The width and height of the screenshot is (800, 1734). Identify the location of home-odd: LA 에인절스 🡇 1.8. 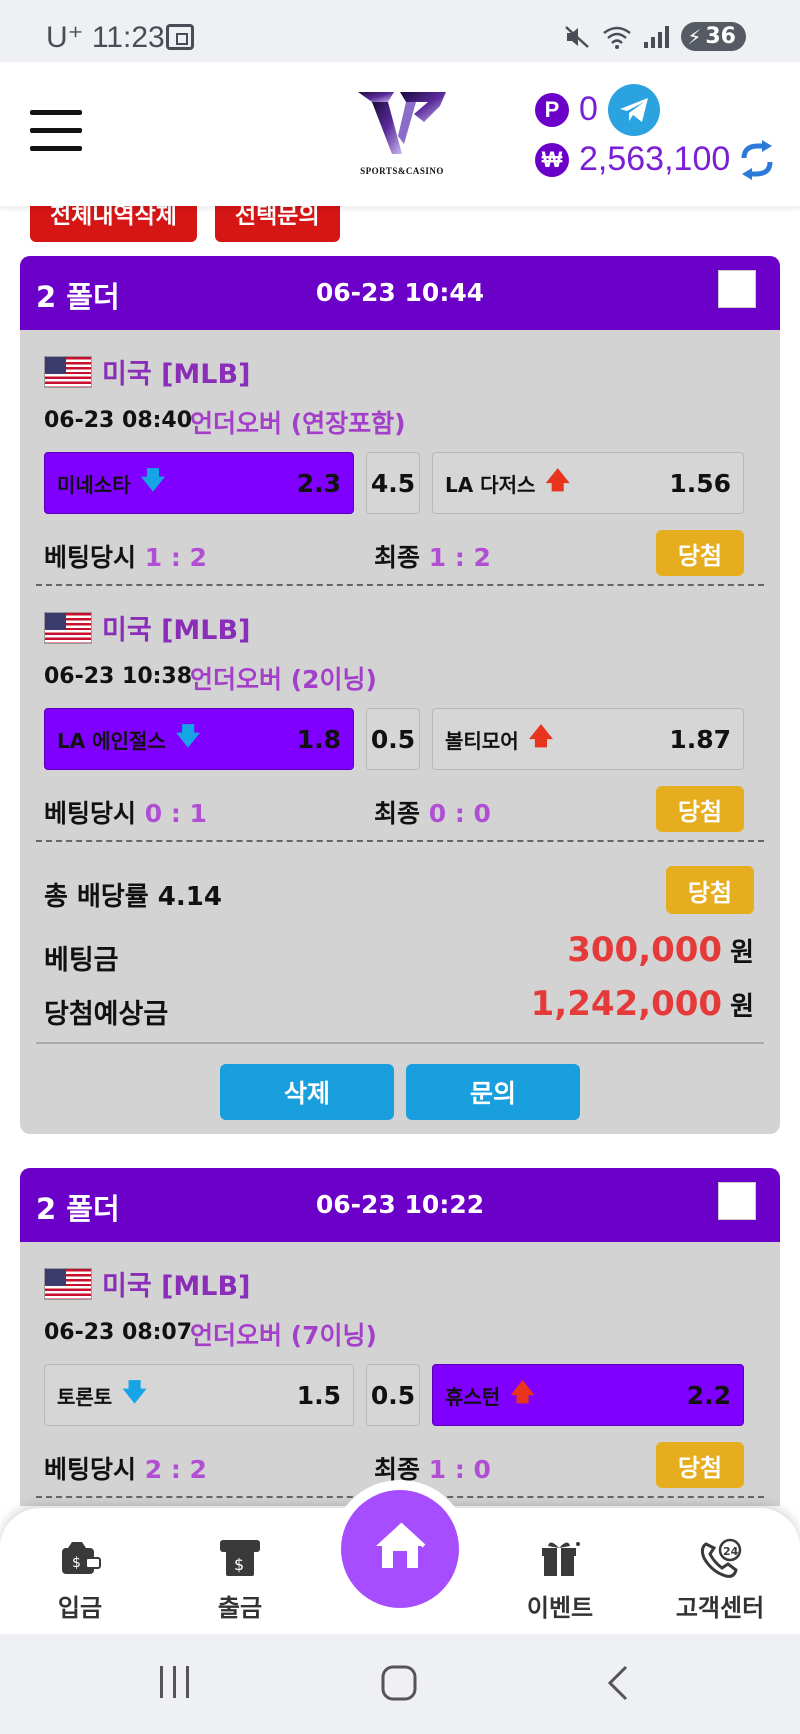
(199, 739).